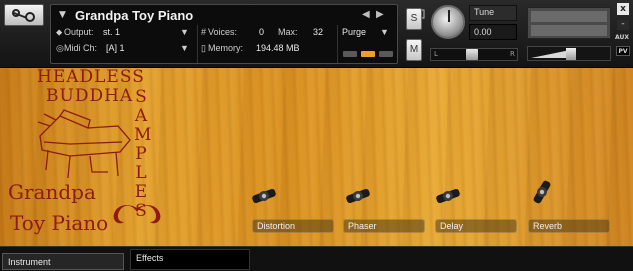 This screenshot has width=633, height=271. What do you see at coordinates (414, 19) in the screenshot?
I see `solo-button: S` at bounding box center [414, 19].